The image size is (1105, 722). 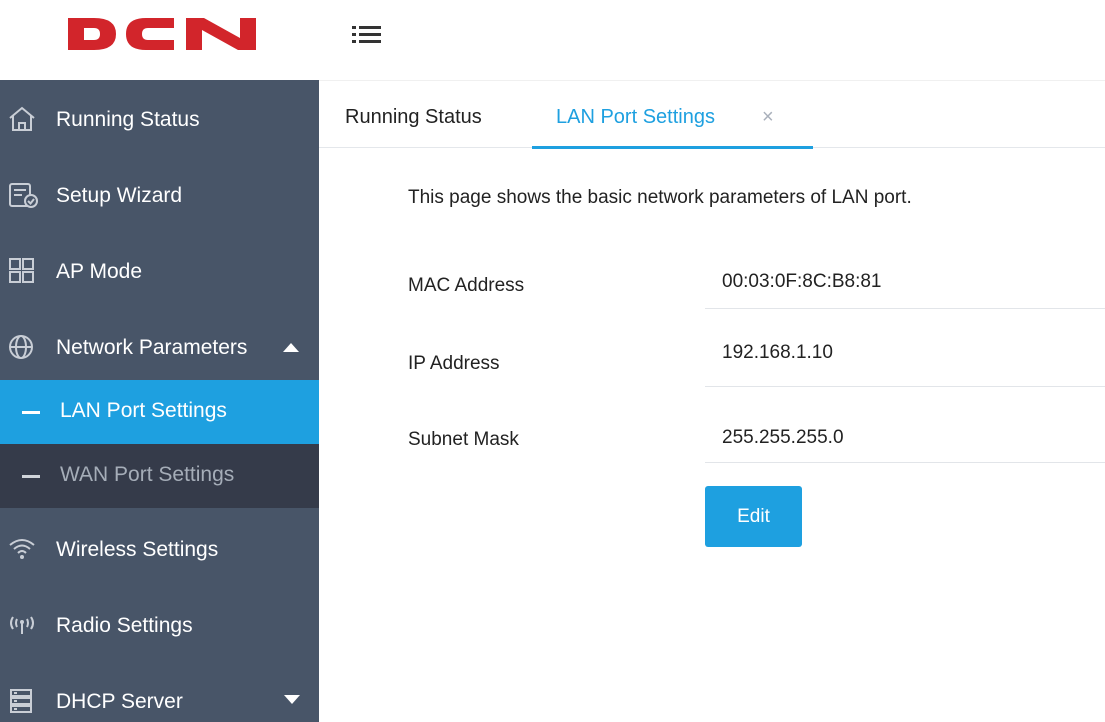 What do you see at coordinates (21, 347) in the screenshot?
I see `globe-icon` at bounding box center [21, 347].